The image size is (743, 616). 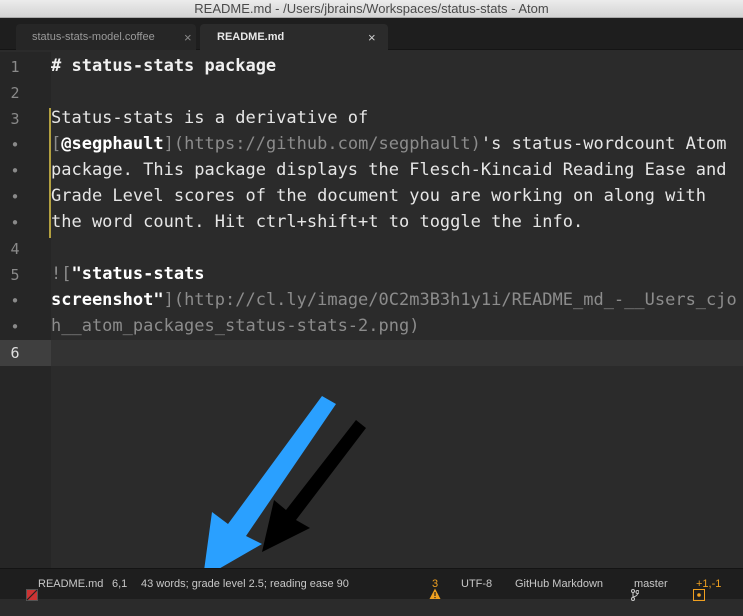 I want to click on annotation-arrows, so click(x=284, y=487).